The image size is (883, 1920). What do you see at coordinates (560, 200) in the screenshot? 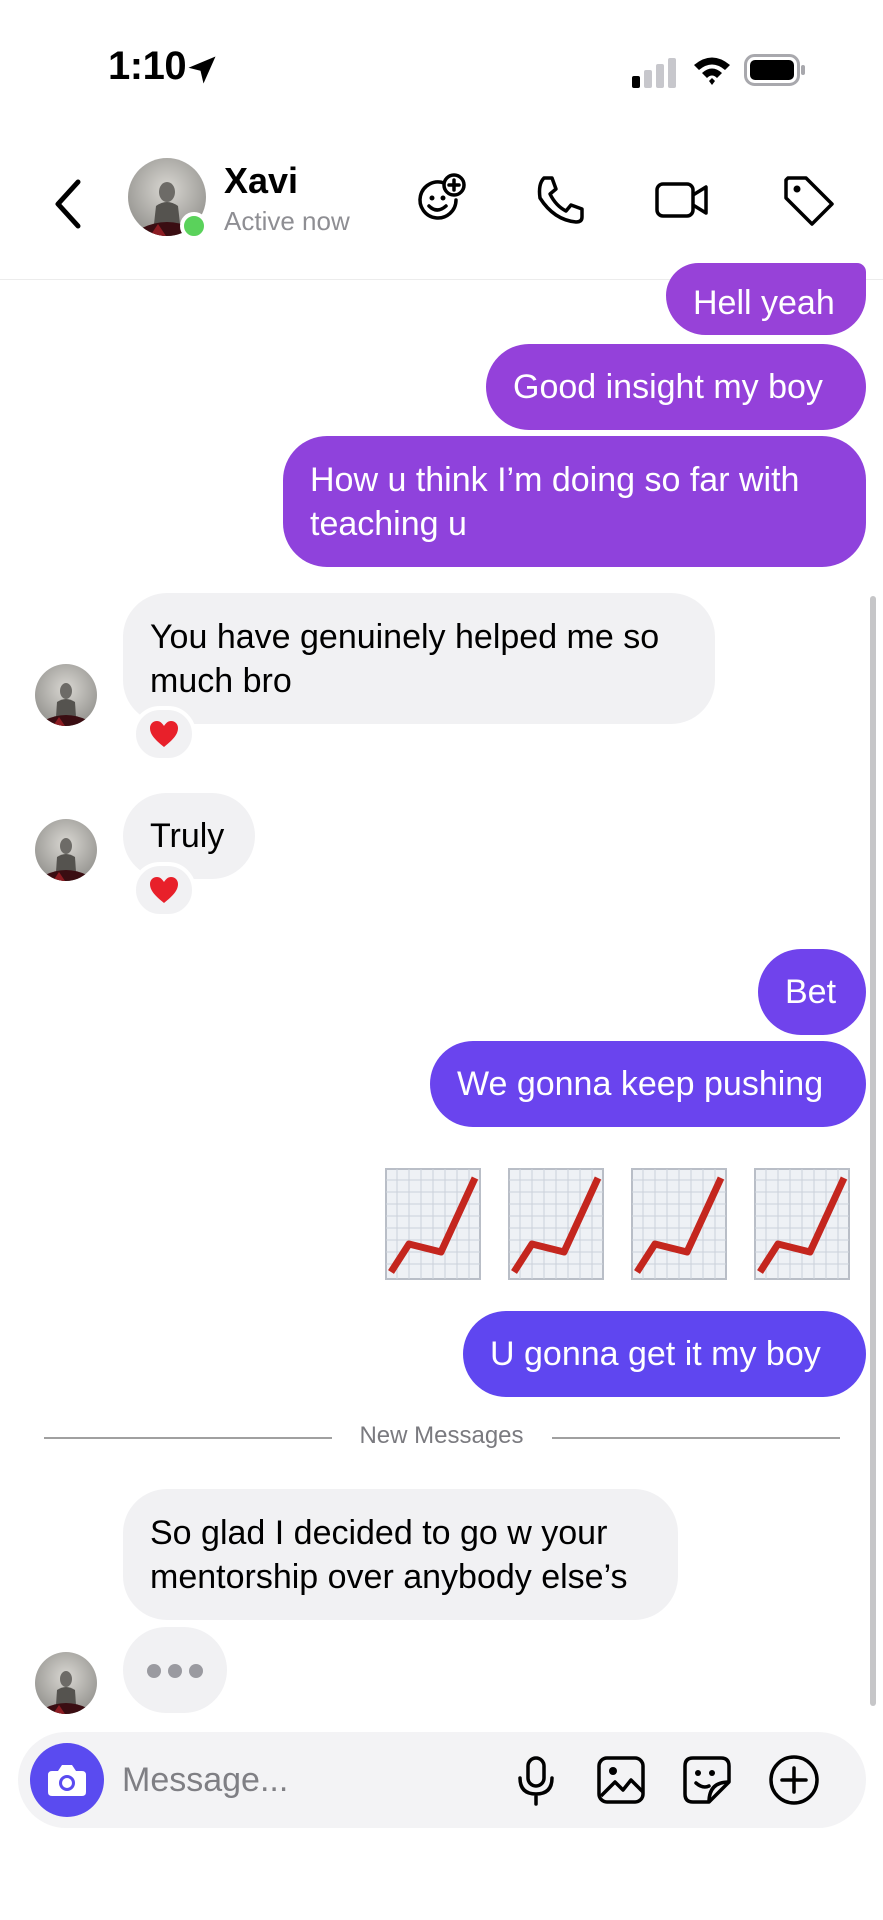
I see `phone-icon` at bounding box center [560, 200].